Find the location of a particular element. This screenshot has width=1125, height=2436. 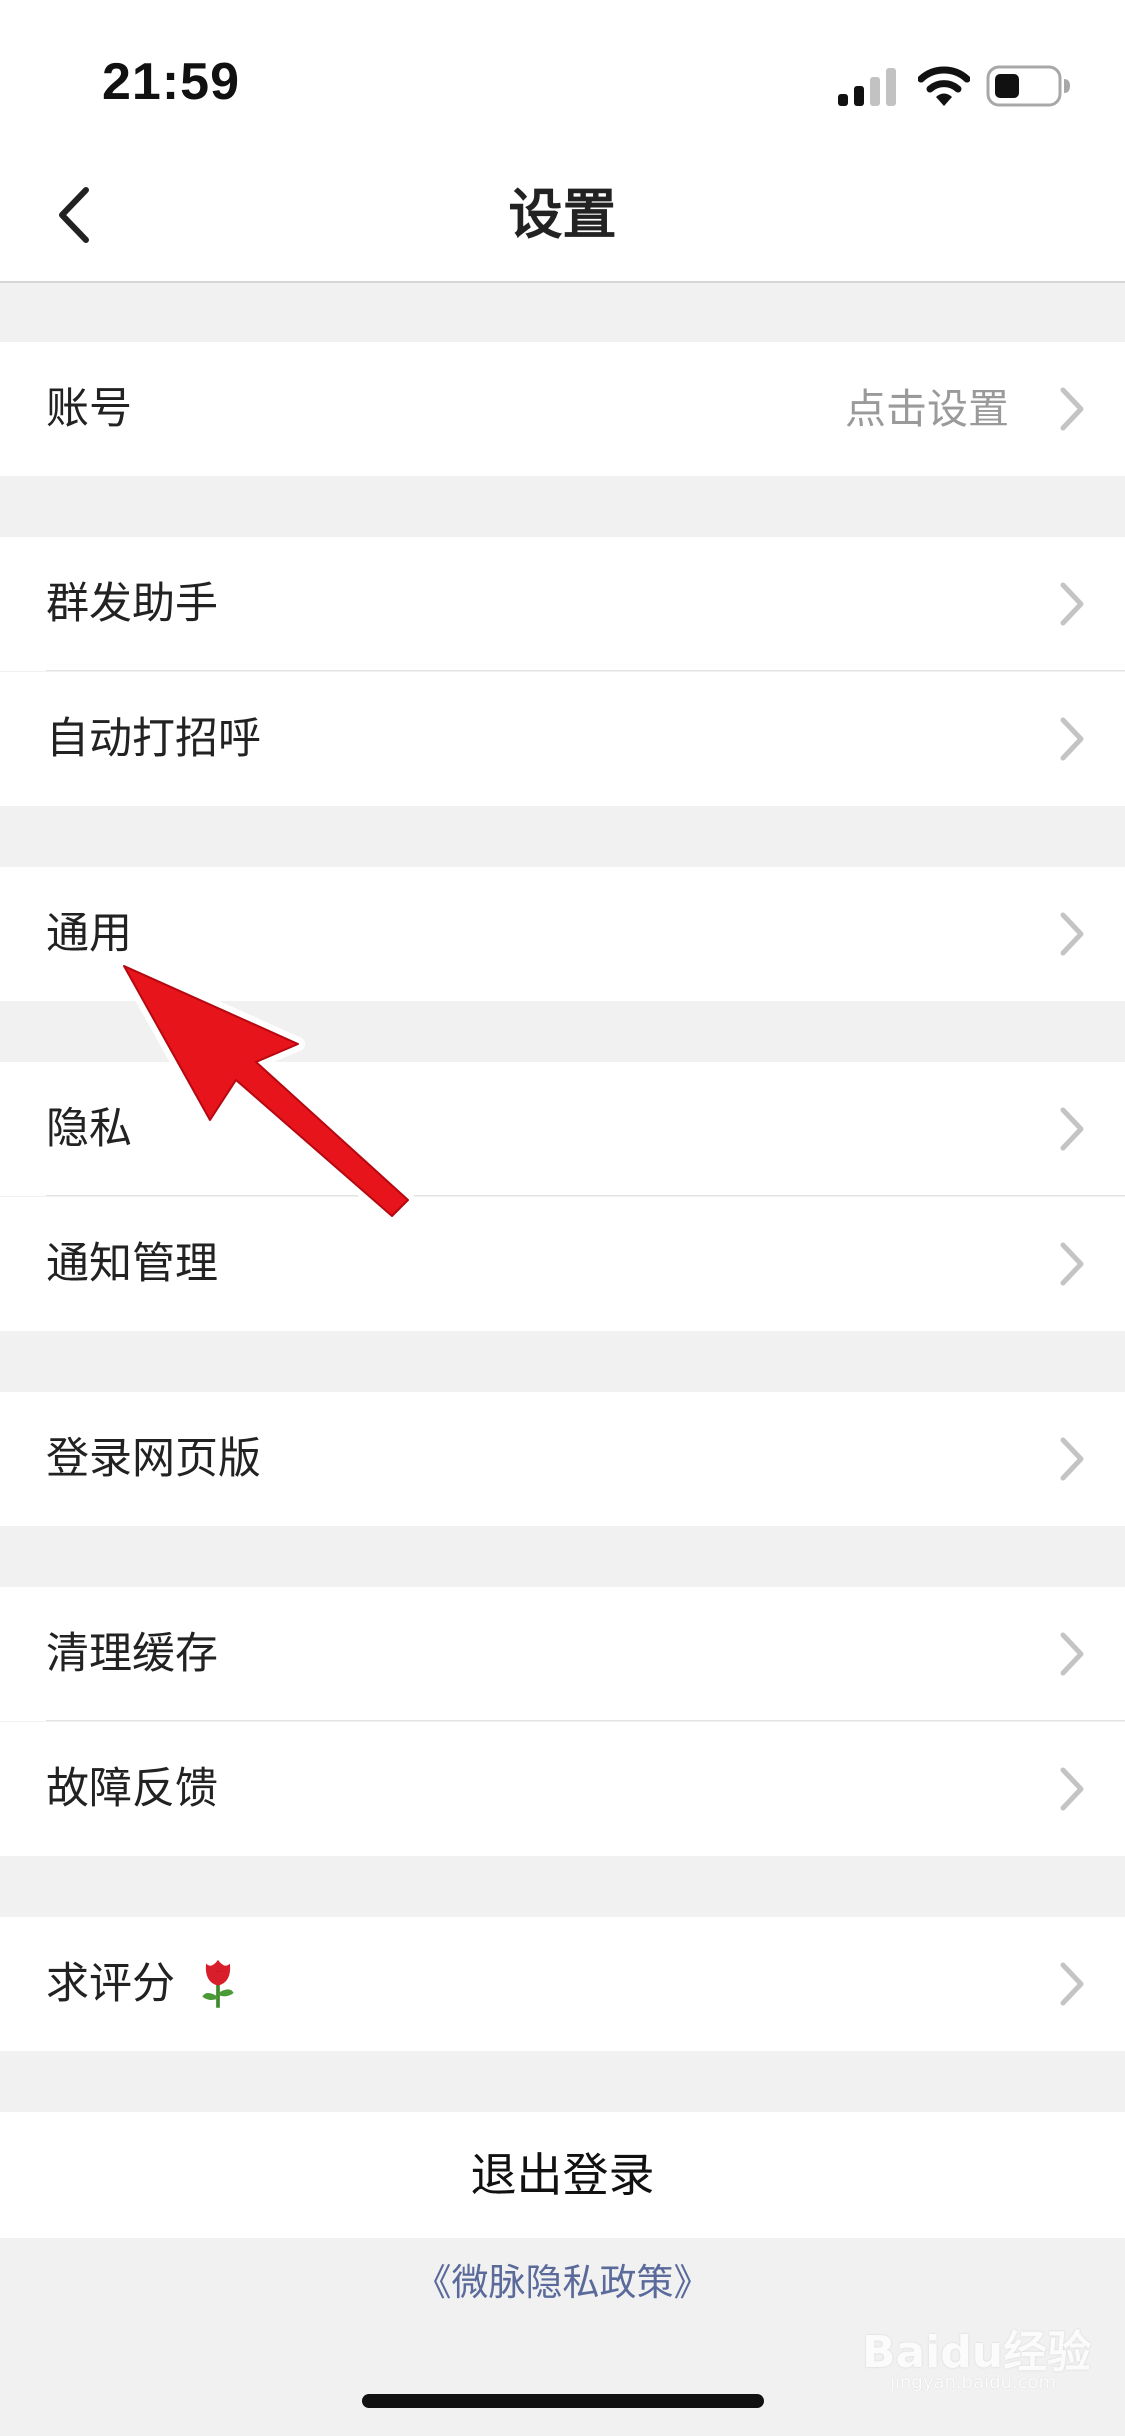

watermark-sub: jingyan.baidu.com is located at coordinates (973, 2382).